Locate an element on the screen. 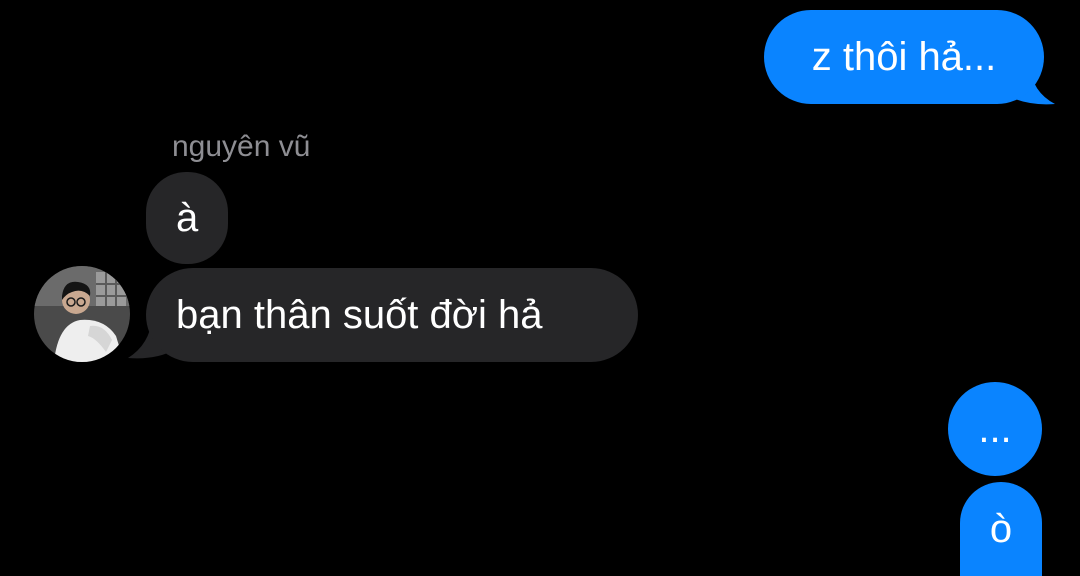 The width and height of the screenshot is (1080, 576). message-bubble-incoming: bạn thân suốt đời hả is located at coordinates (392, 315).